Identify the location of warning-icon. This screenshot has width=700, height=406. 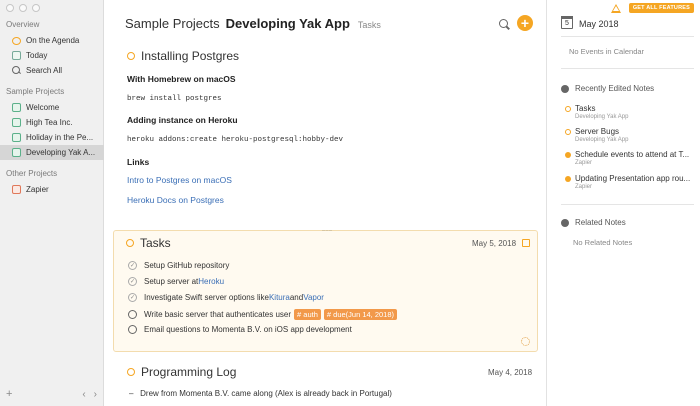
(615, 8).